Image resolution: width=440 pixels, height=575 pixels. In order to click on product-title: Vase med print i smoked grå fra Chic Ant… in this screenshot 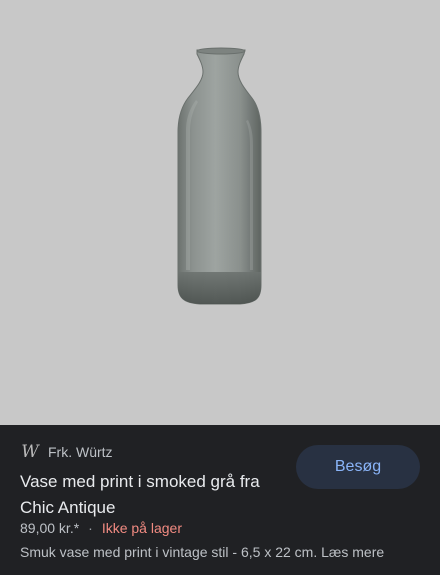, I will do `click(157, 495)`.